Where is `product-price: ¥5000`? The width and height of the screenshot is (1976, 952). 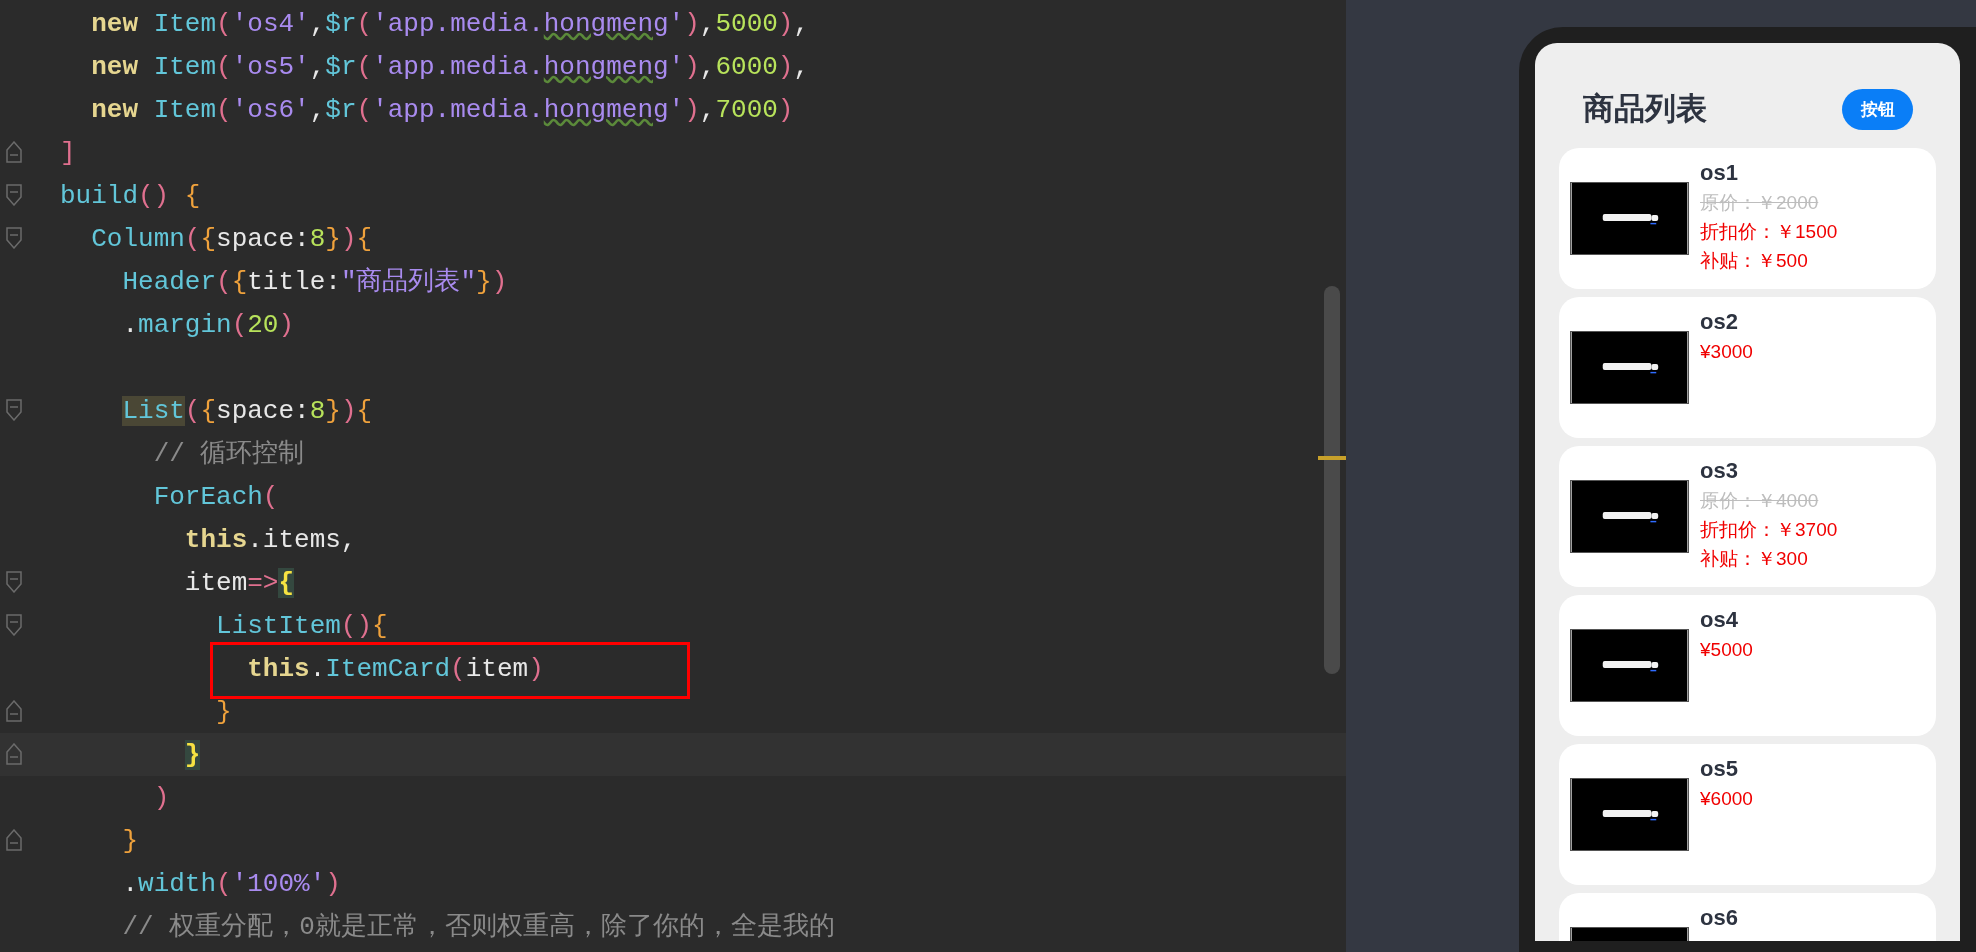
product-price: ¥5000 is located at coordinates (1726, 649).